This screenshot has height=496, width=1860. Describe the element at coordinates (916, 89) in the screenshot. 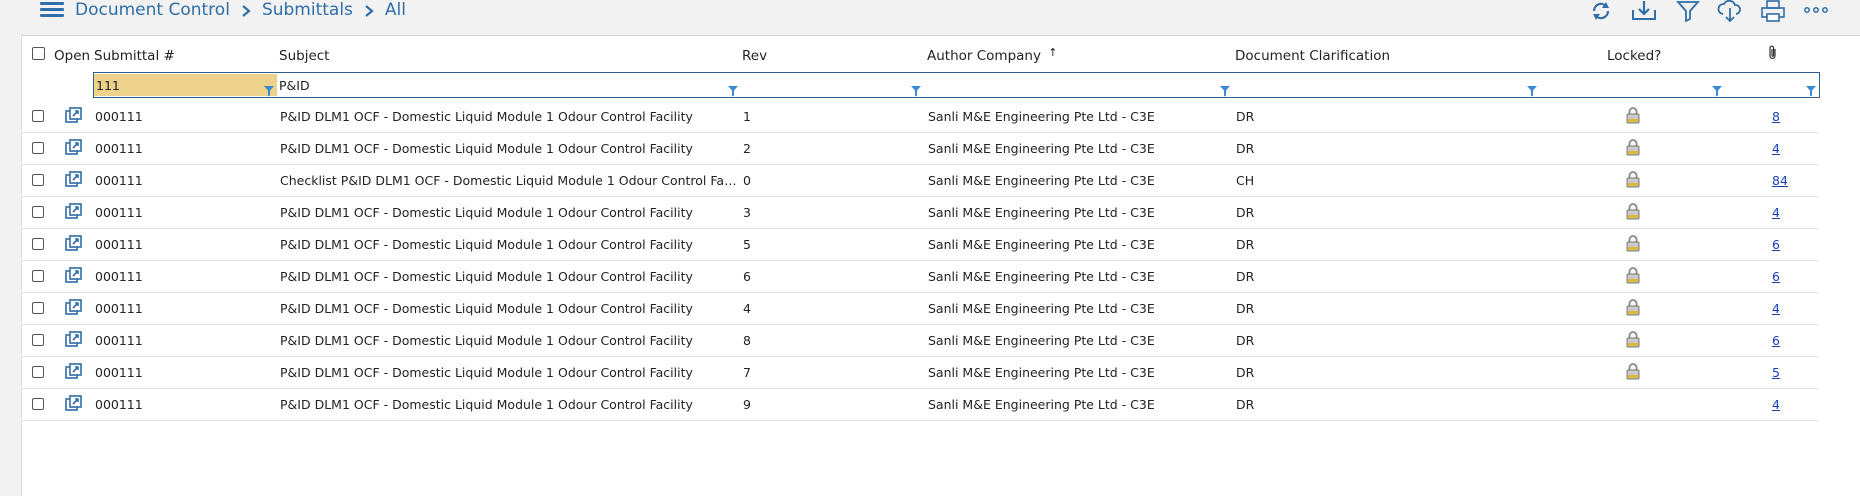

I see `rev-filter-icon` at that location.